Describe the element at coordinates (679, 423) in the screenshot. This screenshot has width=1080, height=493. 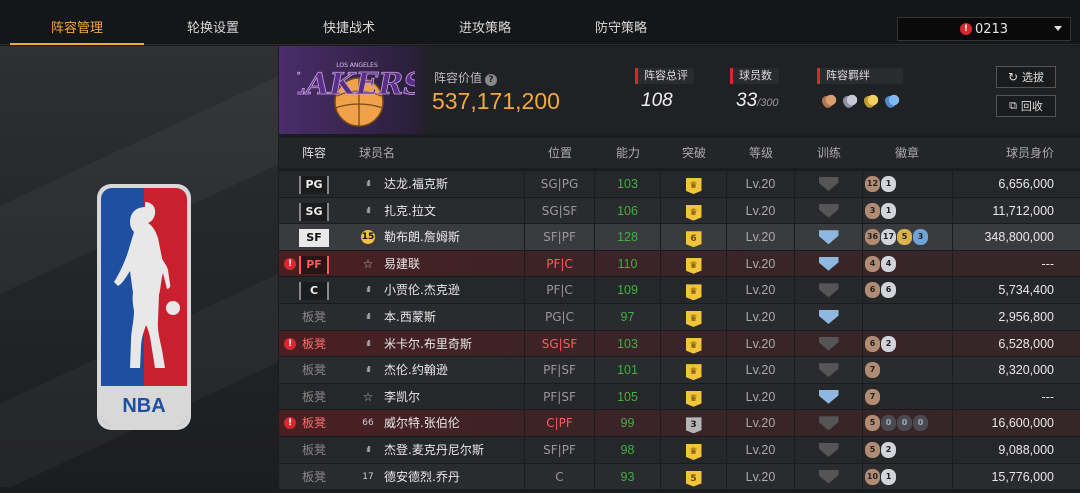
I see `table-row: ! 板凳 66 威尔特.张伯伦 C|PF 99 3 Lv.20 5 0 0 0 16,600,000` at that location.